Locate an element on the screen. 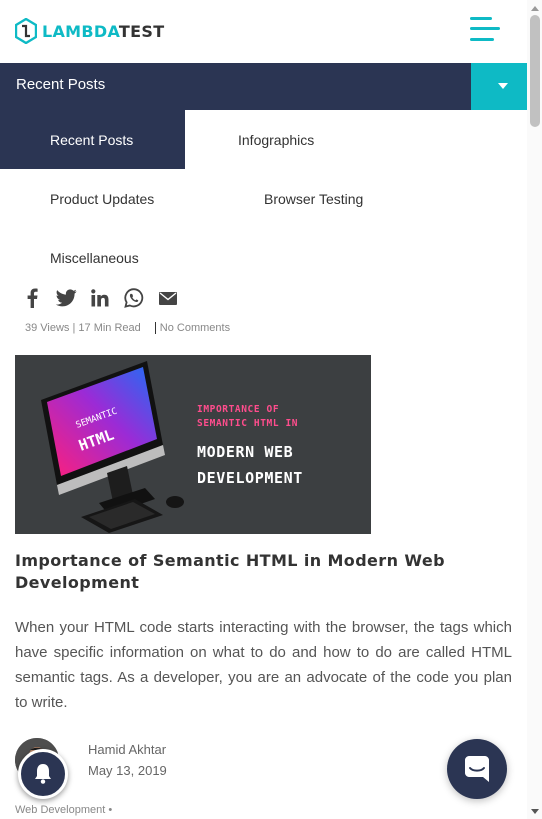  chat-widget-button is located at coordinates (477, 769).